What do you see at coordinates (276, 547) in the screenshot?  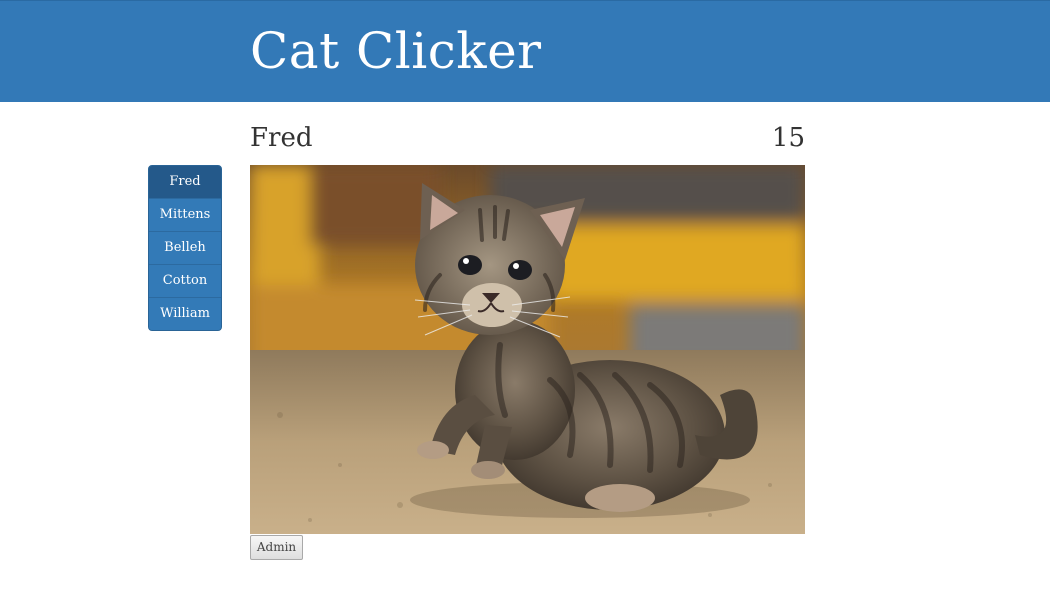 I see `admin-button: Admin` at bounding box center [276, 547].